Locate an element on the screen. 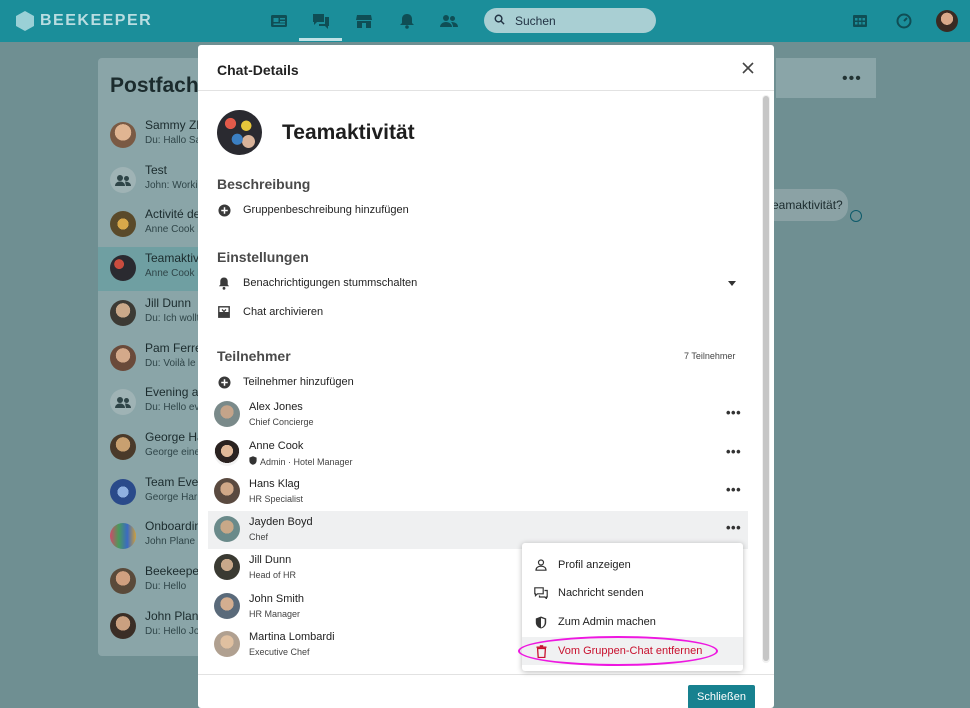 The height and width of the screenshot is (708, 970). participants-heading: Teilnehmer is located at coordinates (254, 356).